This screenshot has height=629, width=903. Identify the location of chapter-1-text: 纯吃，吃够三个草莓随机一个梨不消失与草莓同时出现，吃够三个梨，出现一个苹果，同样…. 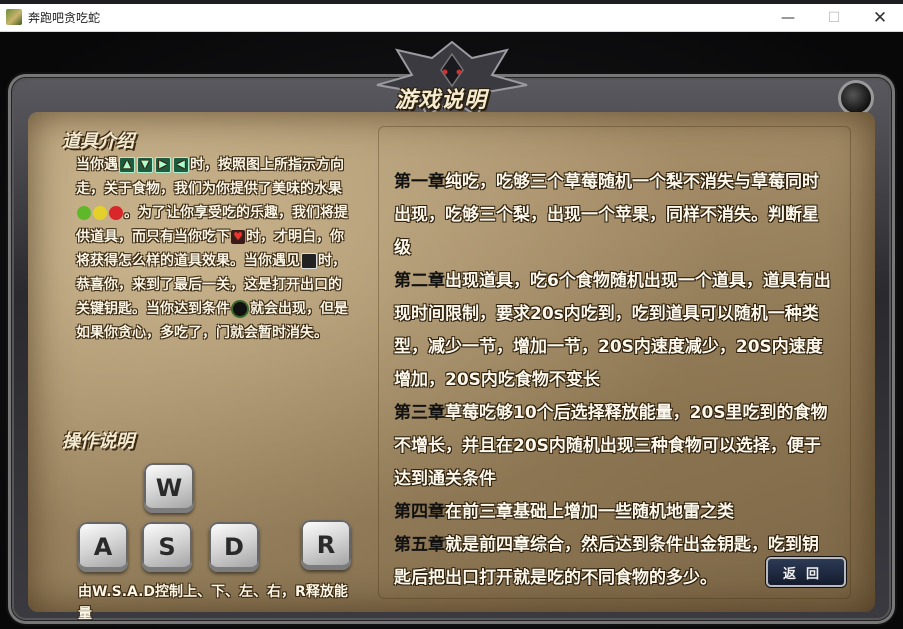
(606, 215).